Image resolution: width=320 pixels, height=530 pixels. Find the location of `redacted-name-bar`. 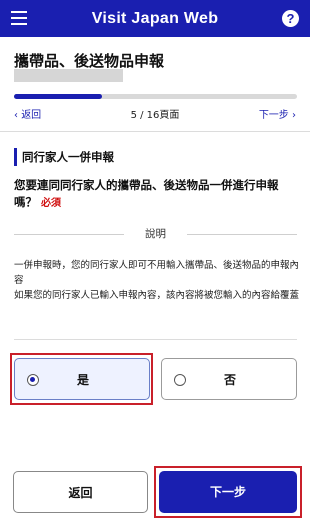

redacted-name-bar is located at coordinates (68, 75).